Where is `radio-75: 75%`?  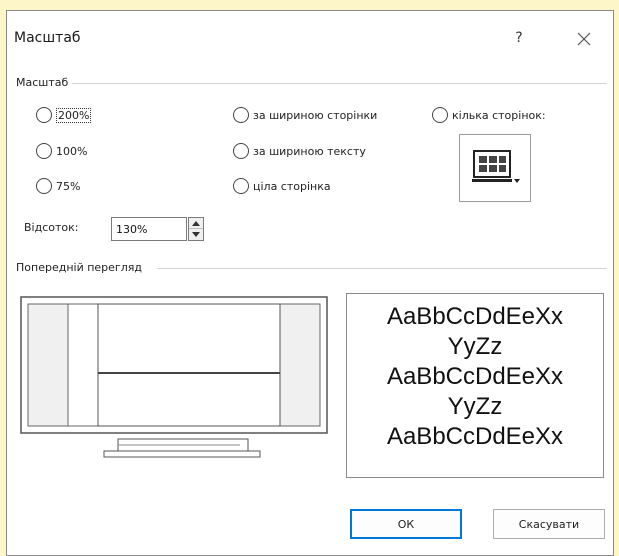
radio-75: 75% is located at coordinates (58, 186).